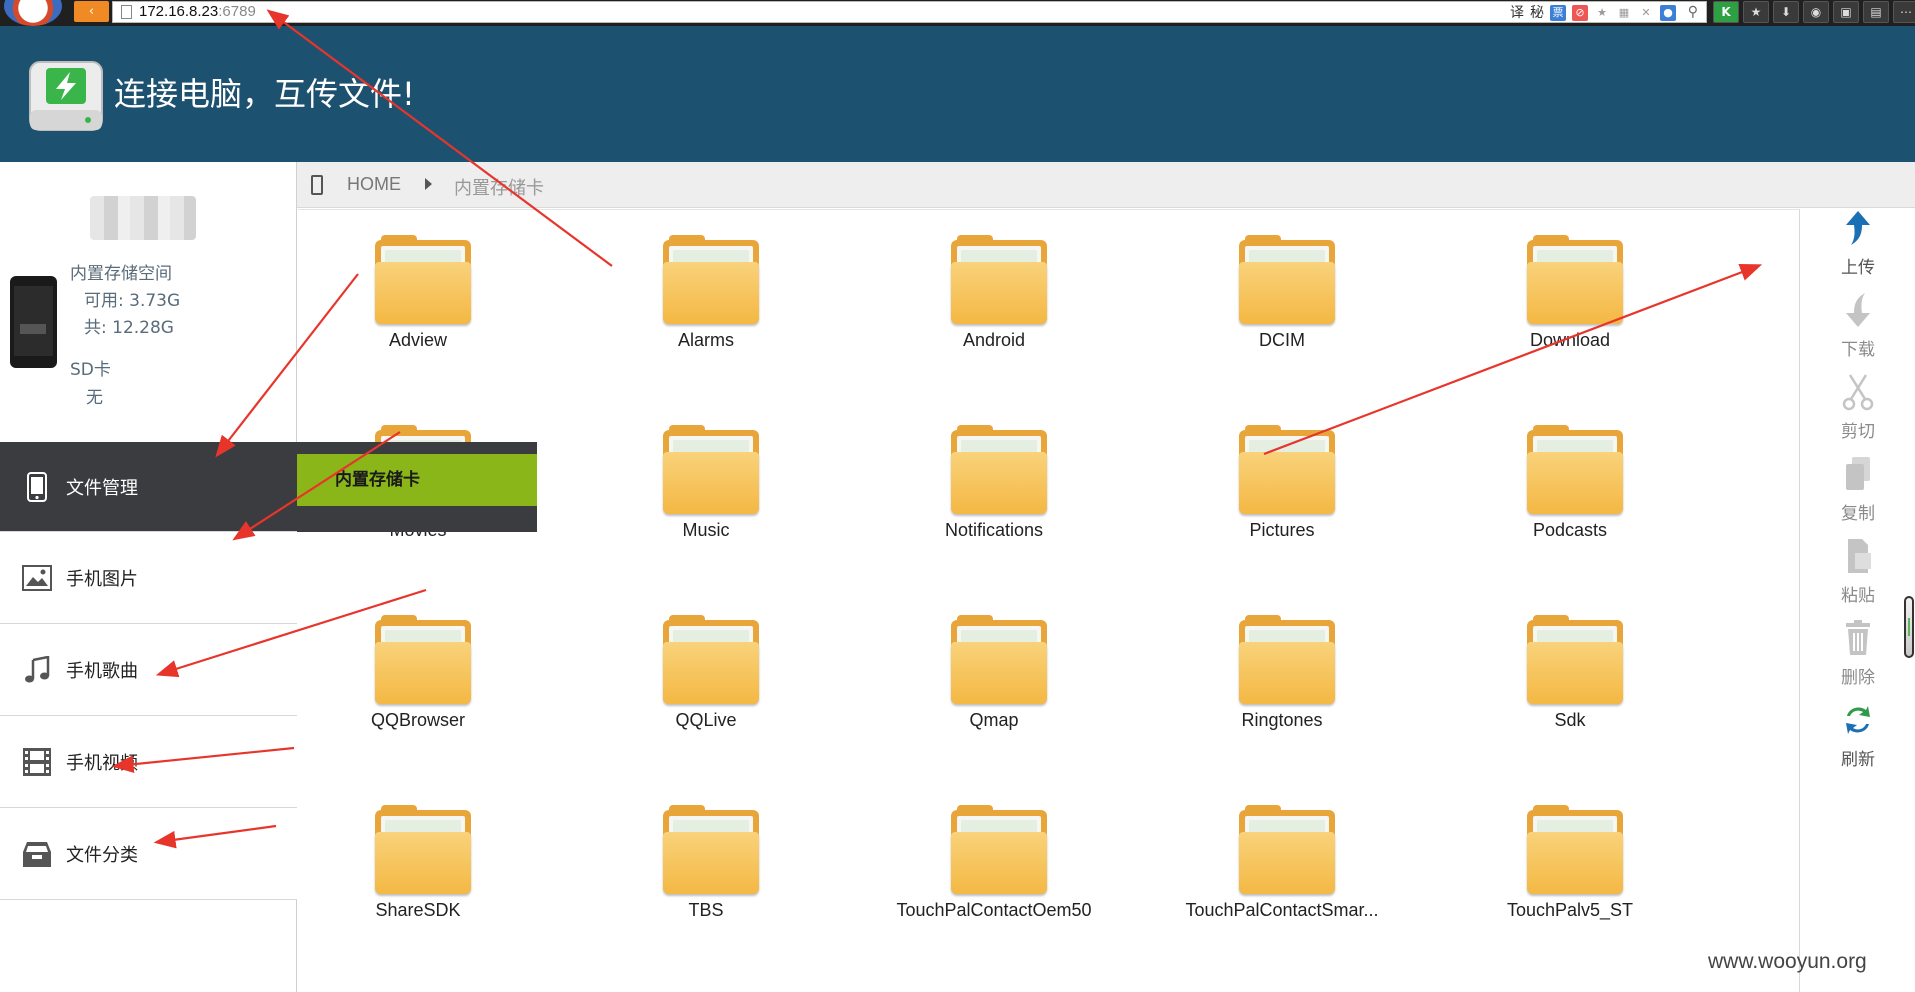 The width and height of the screenshot is (1915, 992). I want to click on phone-device-icon, so click(33, 322).